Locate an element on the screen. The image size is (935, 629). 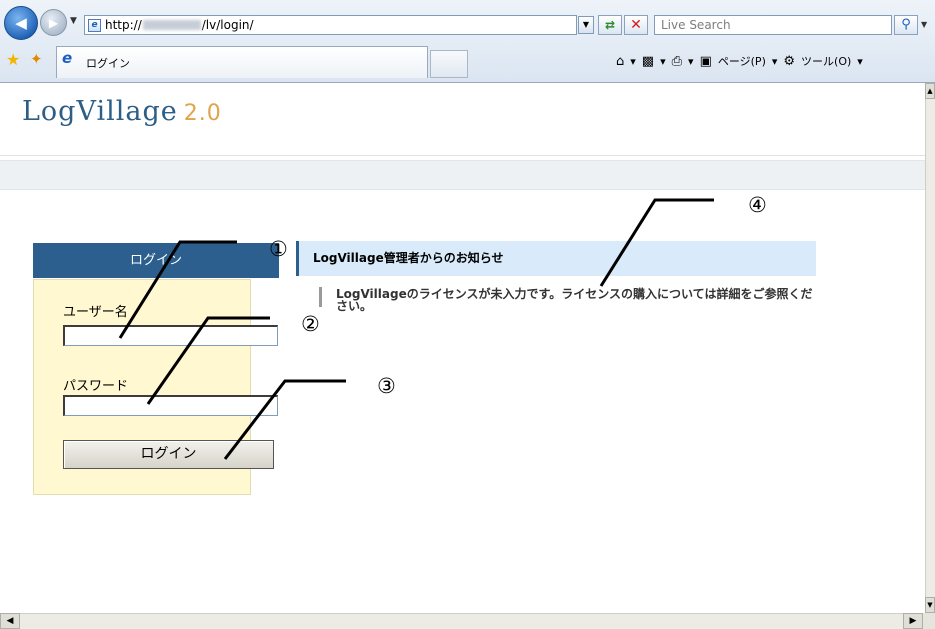
new-tab-button is located at coordinates (449, 64).